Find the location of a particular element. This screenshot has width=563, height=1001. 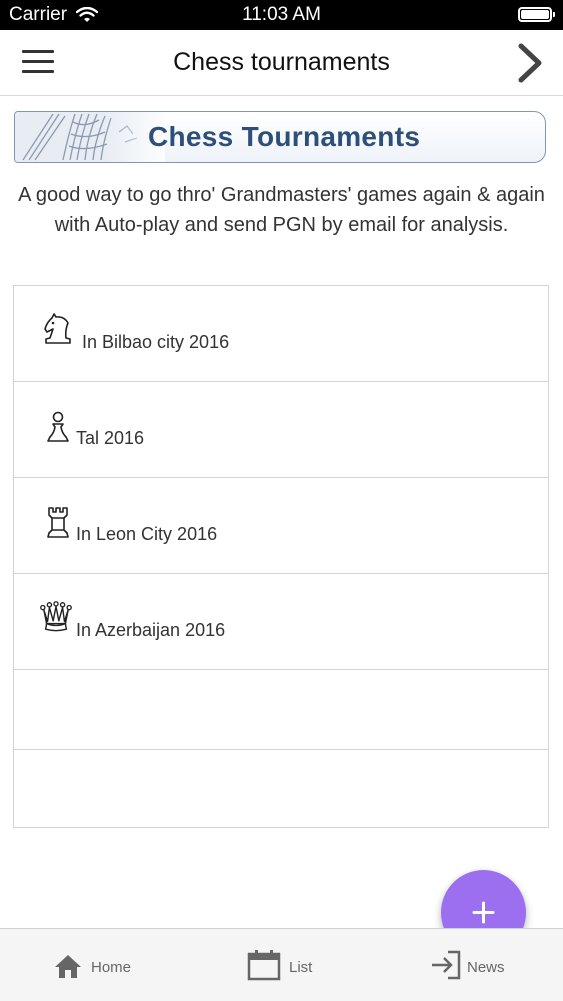

tournament-label: Tal 2016 is located at coordinates (110, 438).